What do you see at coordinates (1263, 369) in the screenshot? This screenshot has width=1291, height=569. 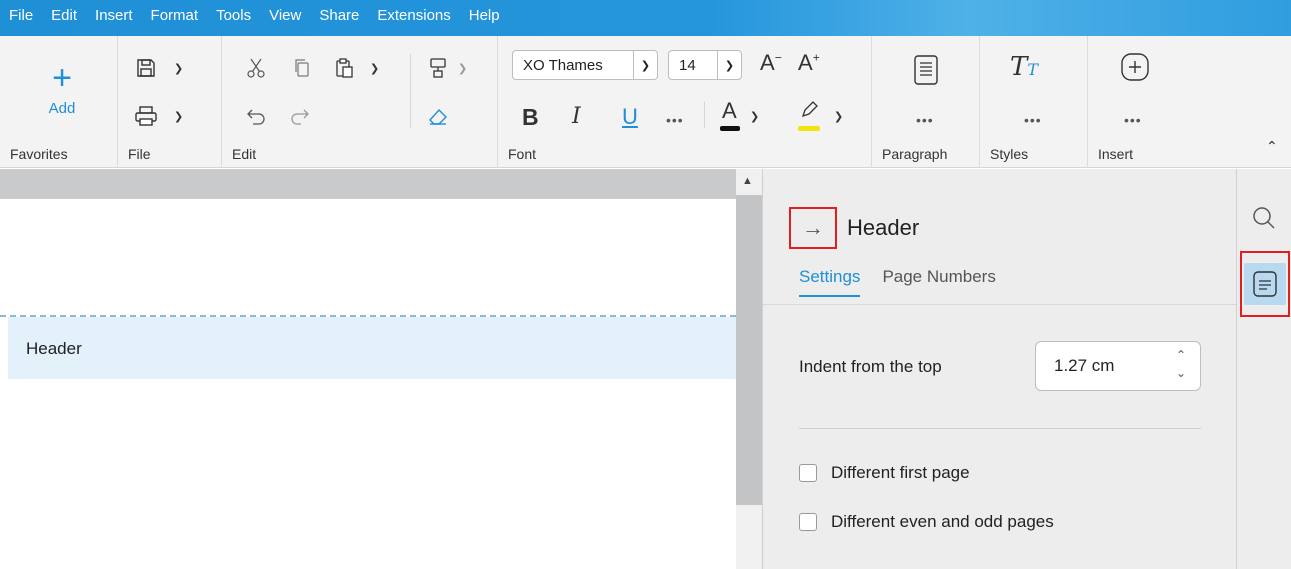 I see `side-icon-strip` at bounding box center [1263, 369].